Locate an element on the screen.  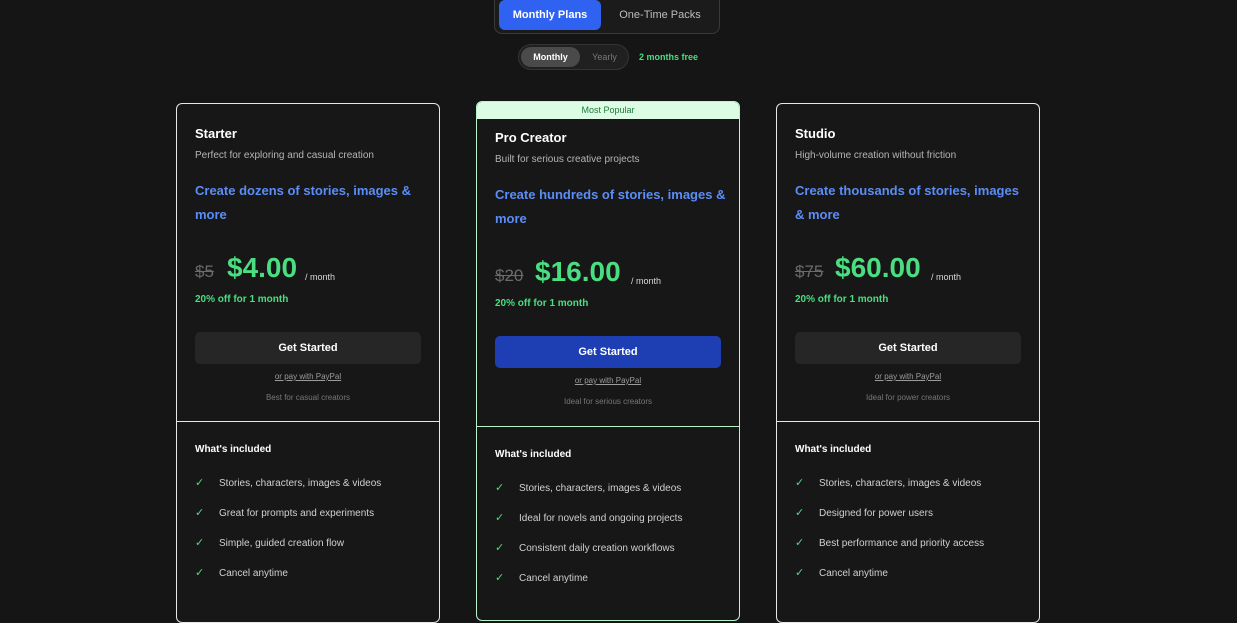
feature-item: ✓ Best performance and priority access is located at coordinates (890, 543).